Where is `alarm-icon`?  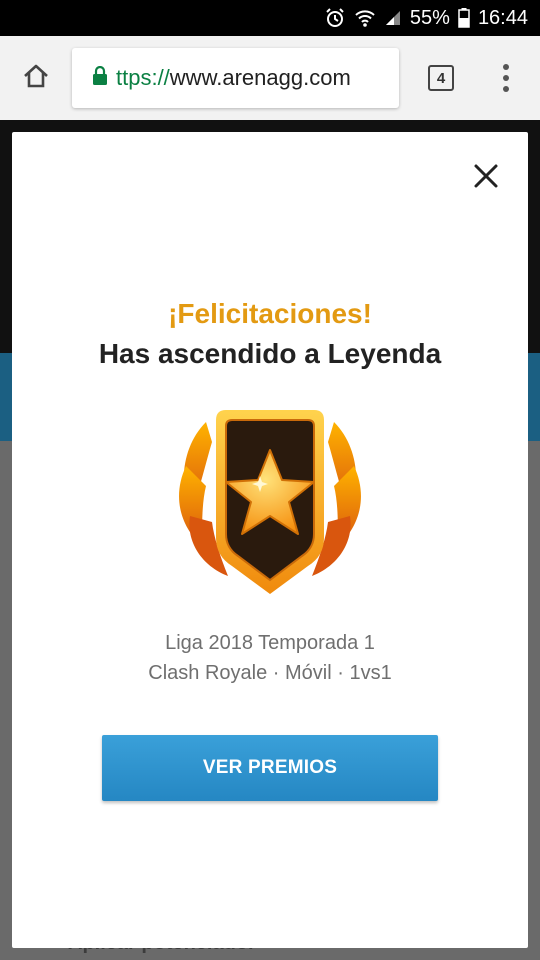 alarm-icon is located at coordinates (335, 18).